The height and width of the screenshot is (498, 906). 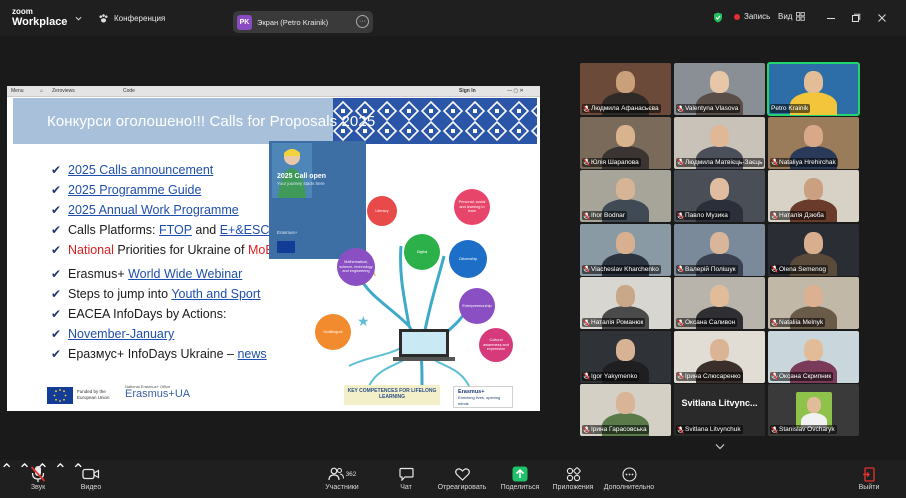 I want to click on participant-tile: Nataliia Melnyk, so click(x=813, y=303).